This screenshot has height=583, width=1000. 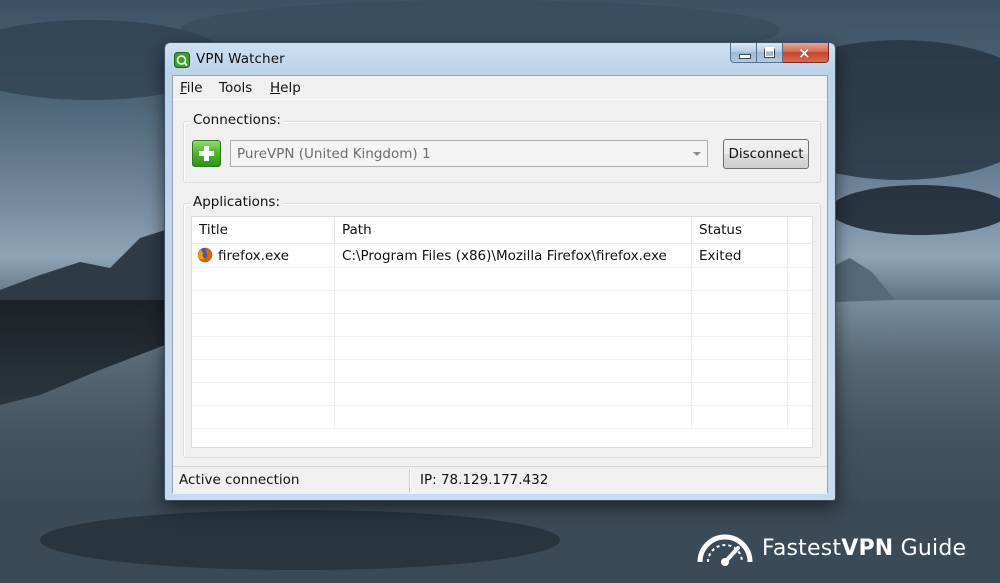 I want to click on menu-file-mnemonic: F, so click(x=183, y=88).